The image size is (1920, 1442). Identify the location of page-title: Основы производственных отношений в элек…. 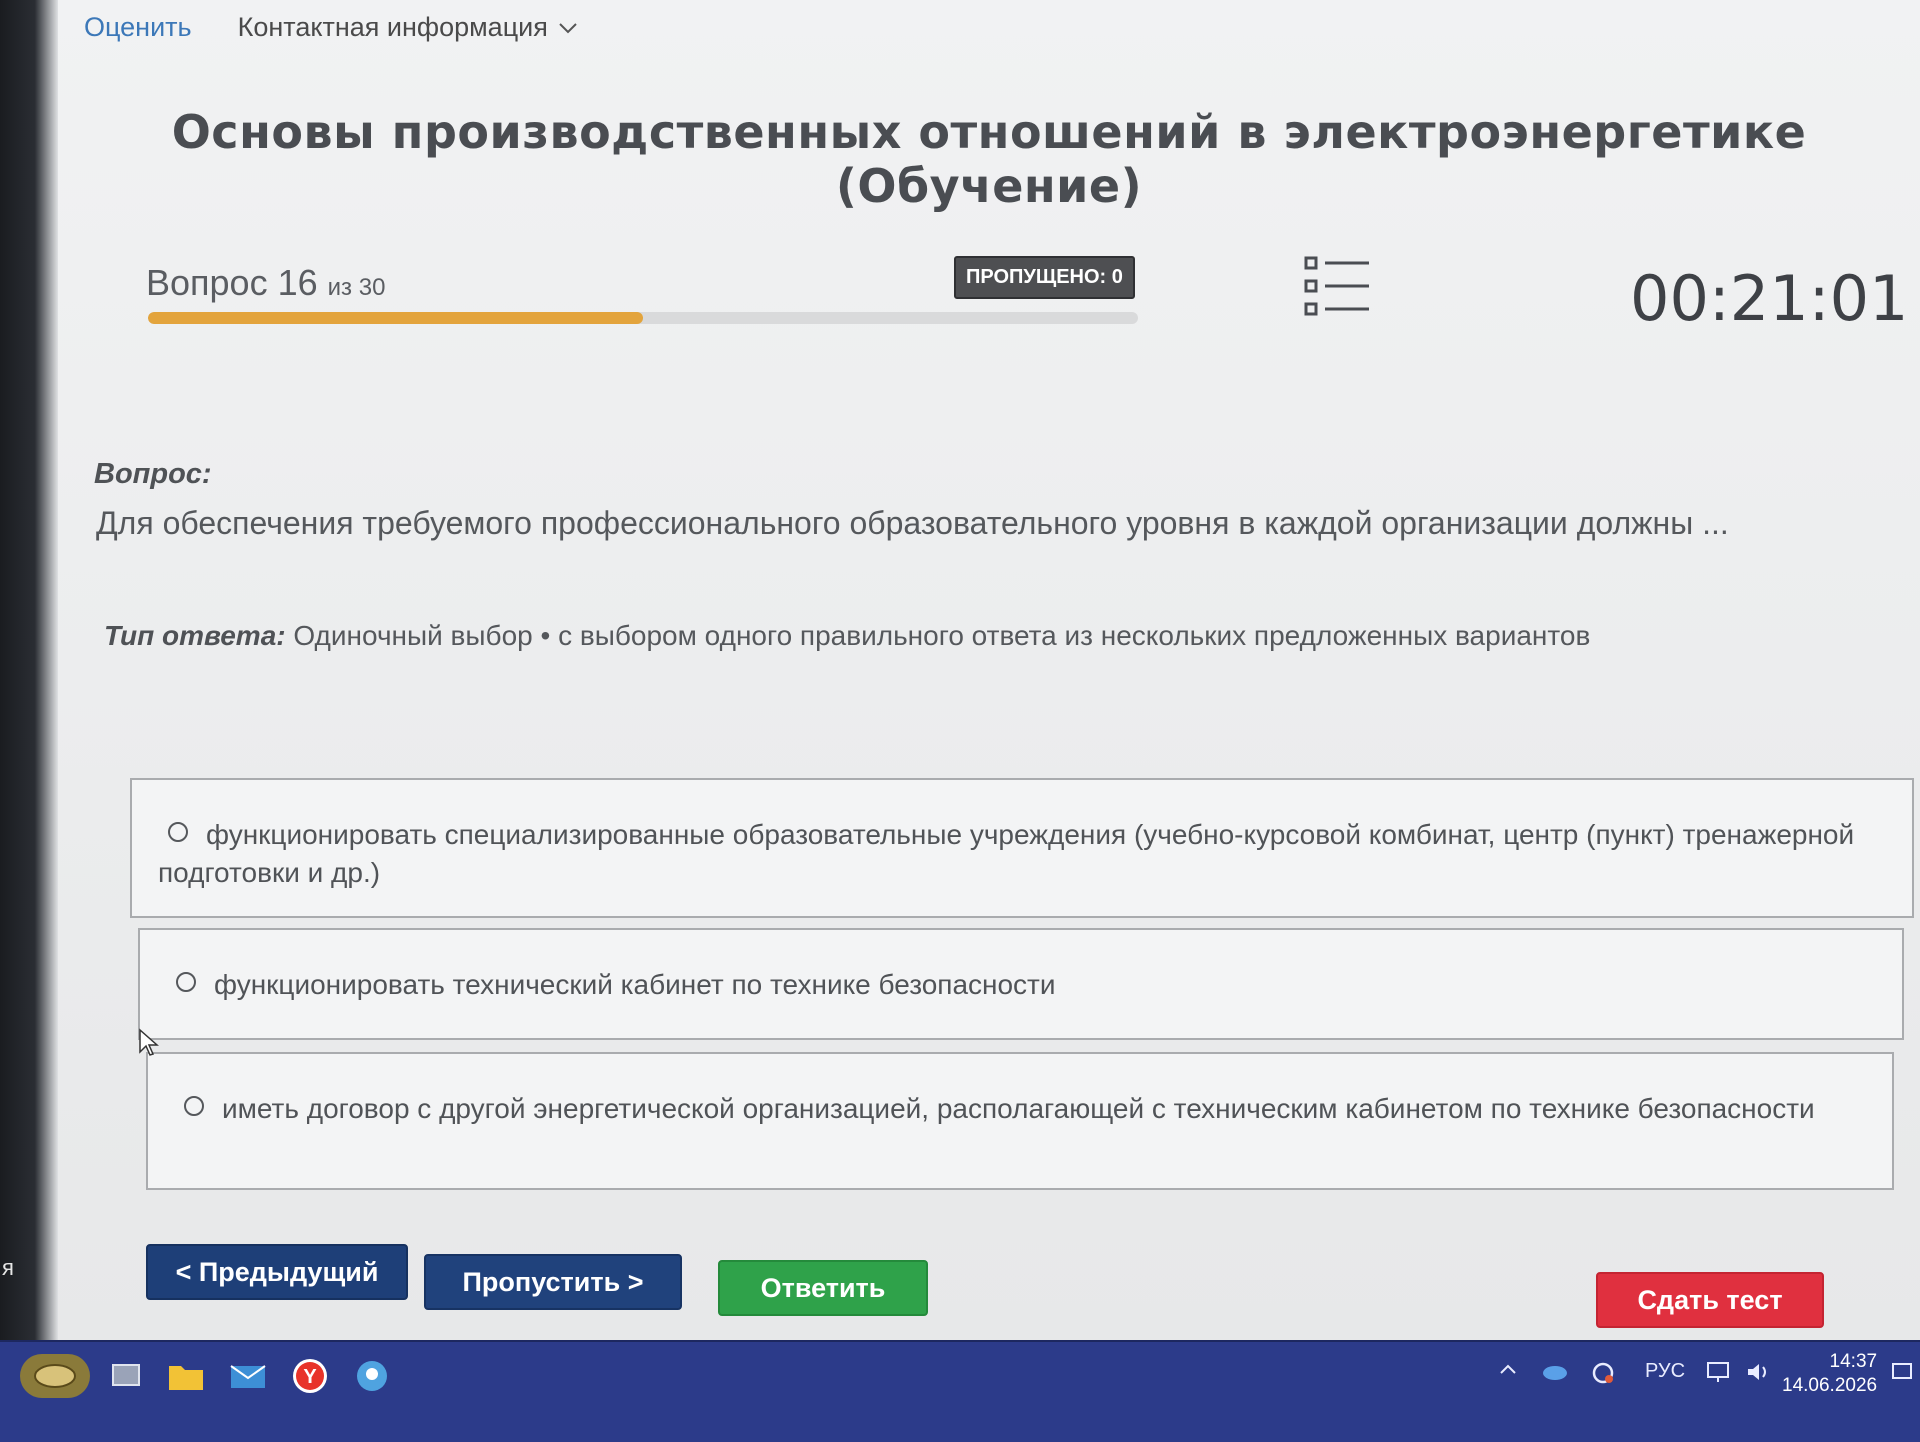
(989, 159).